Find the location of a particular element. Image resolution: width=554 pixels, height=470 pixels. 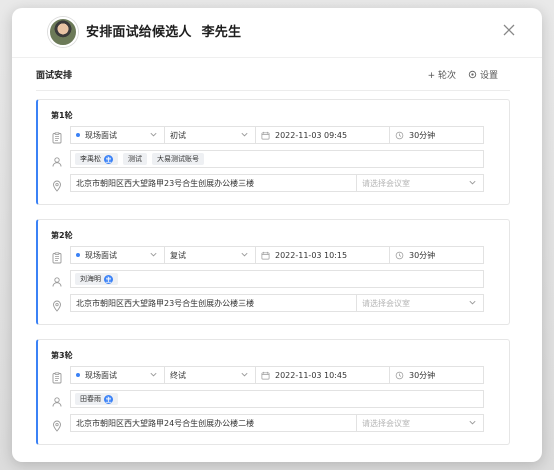

interview-stage-select: 复试 is located at coordinates (210, 255).